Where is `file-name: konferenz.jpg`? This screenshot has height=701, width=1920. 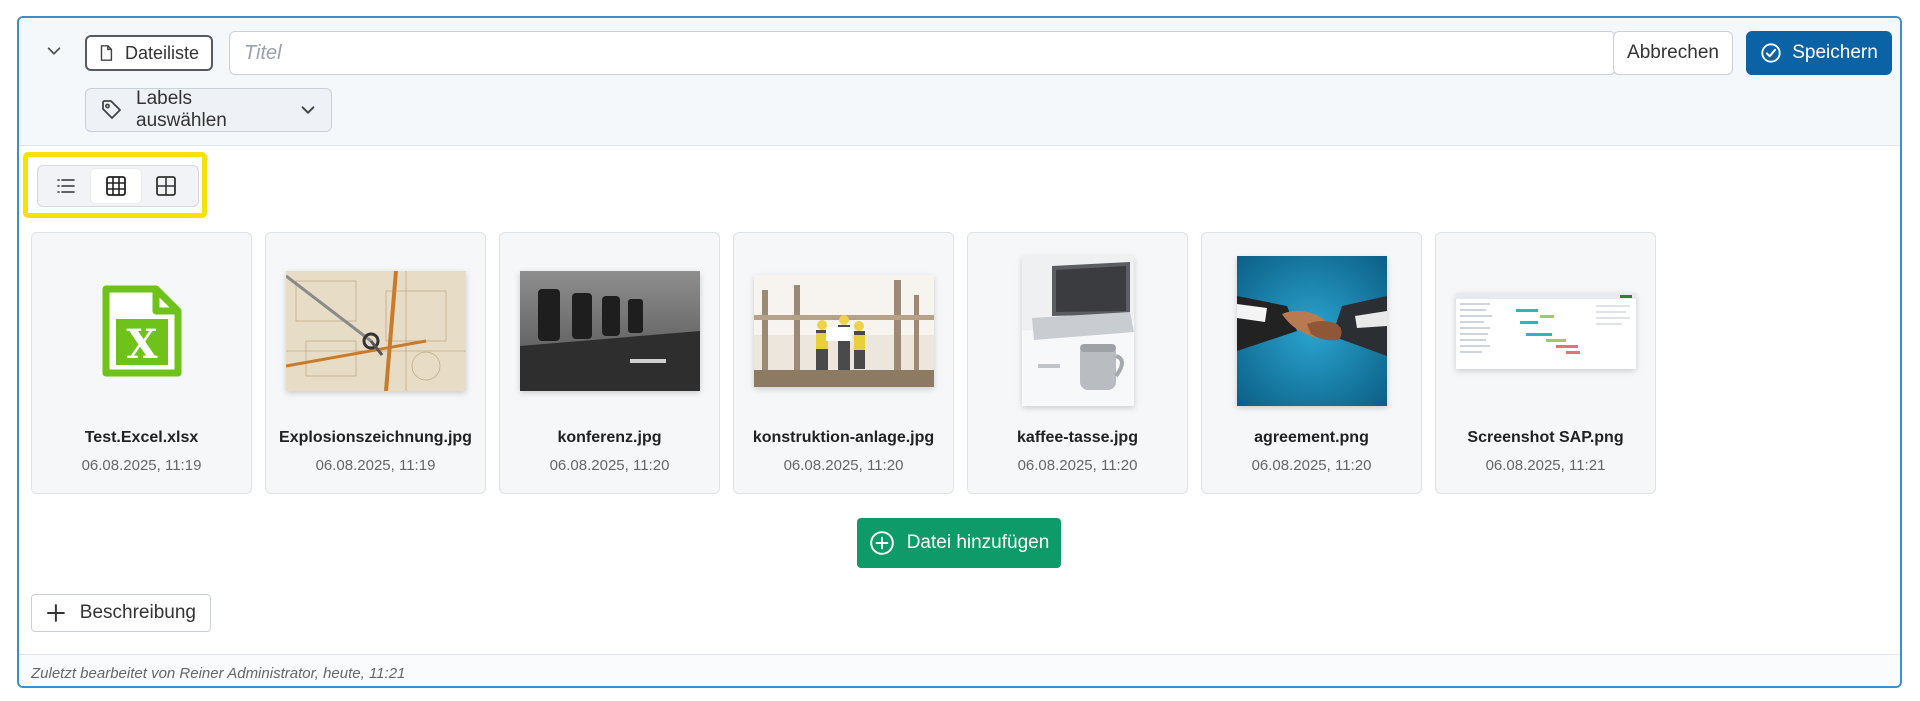 file-name: konferenz.jpg is located at coordinates (609, 437).